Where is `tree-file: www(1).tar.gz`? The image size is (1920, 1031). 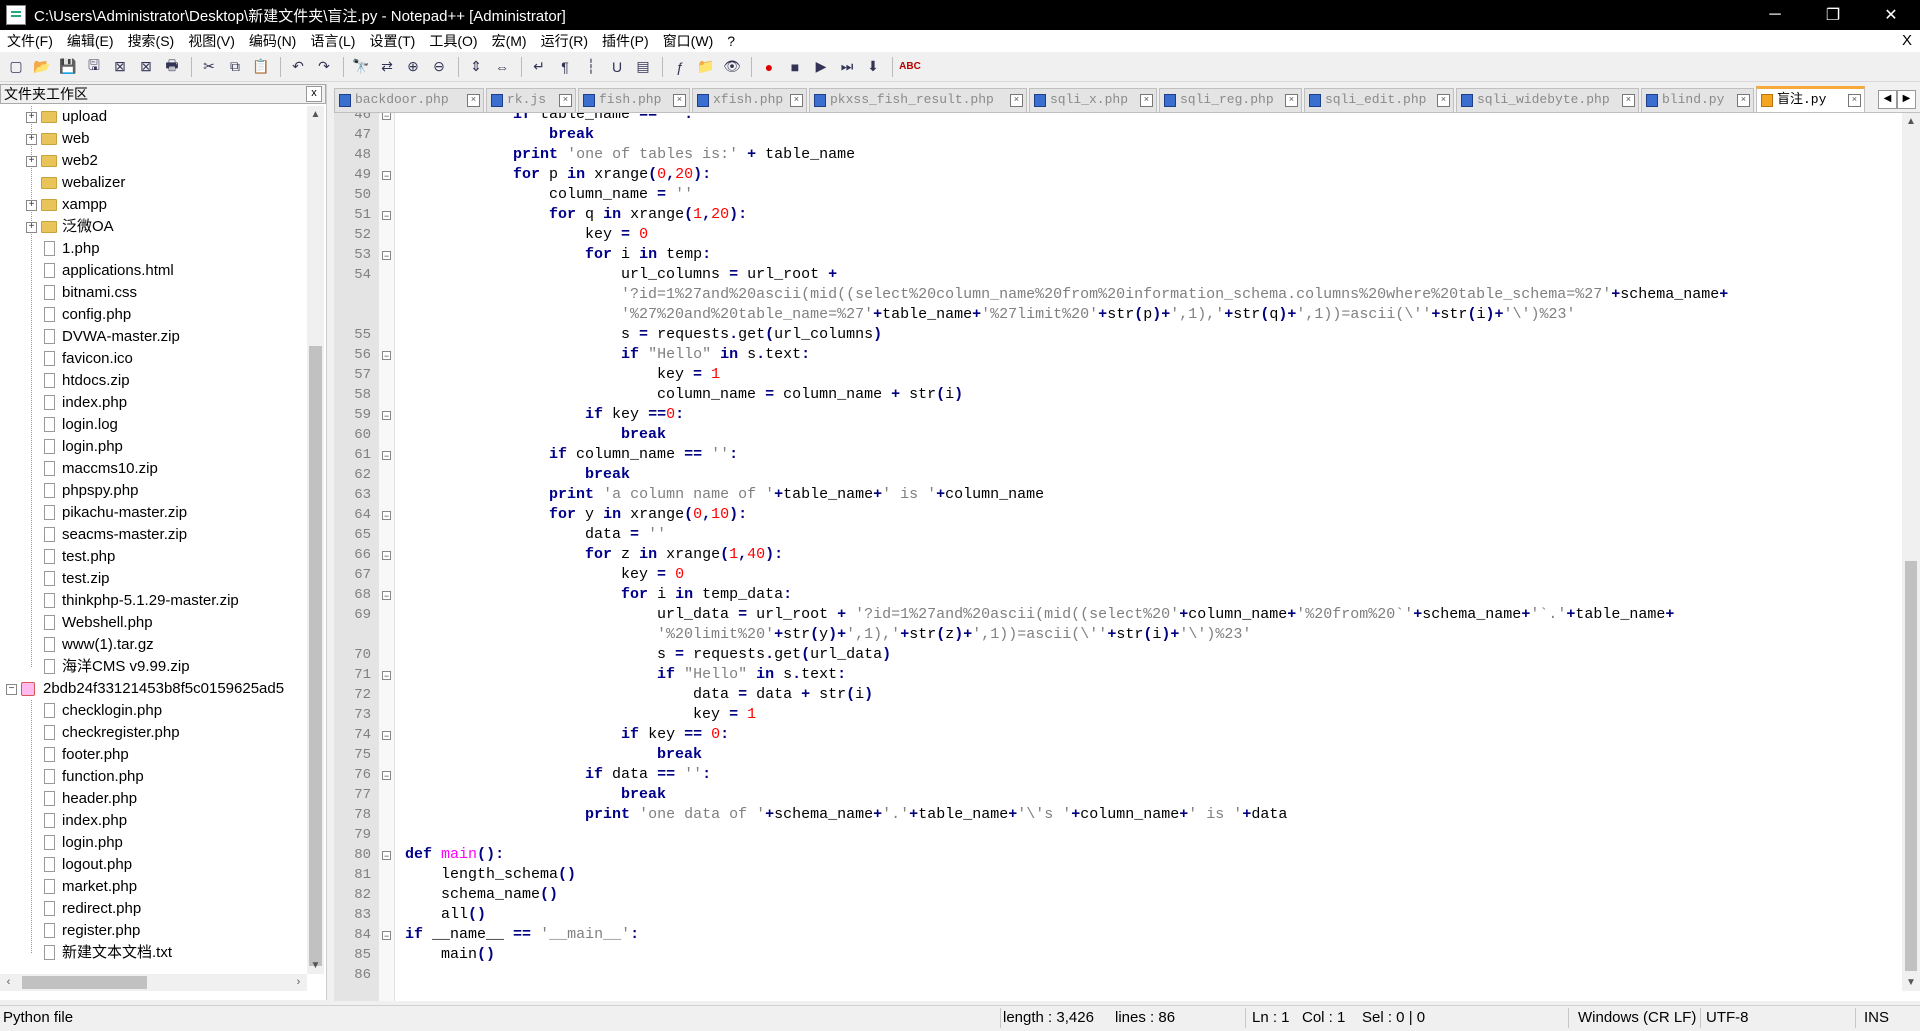 tree-file: www(1).tar.gz is located at coordinates (153, 645).